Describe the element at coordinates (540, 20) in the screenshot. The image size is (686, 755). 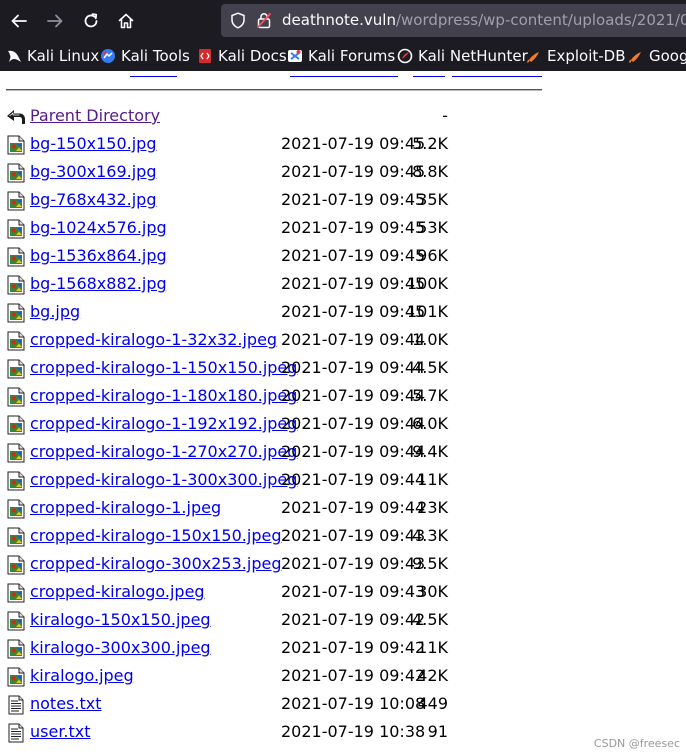
I see `url-path: /wordpress/wp-content/uploads/2021/07/` at that location.